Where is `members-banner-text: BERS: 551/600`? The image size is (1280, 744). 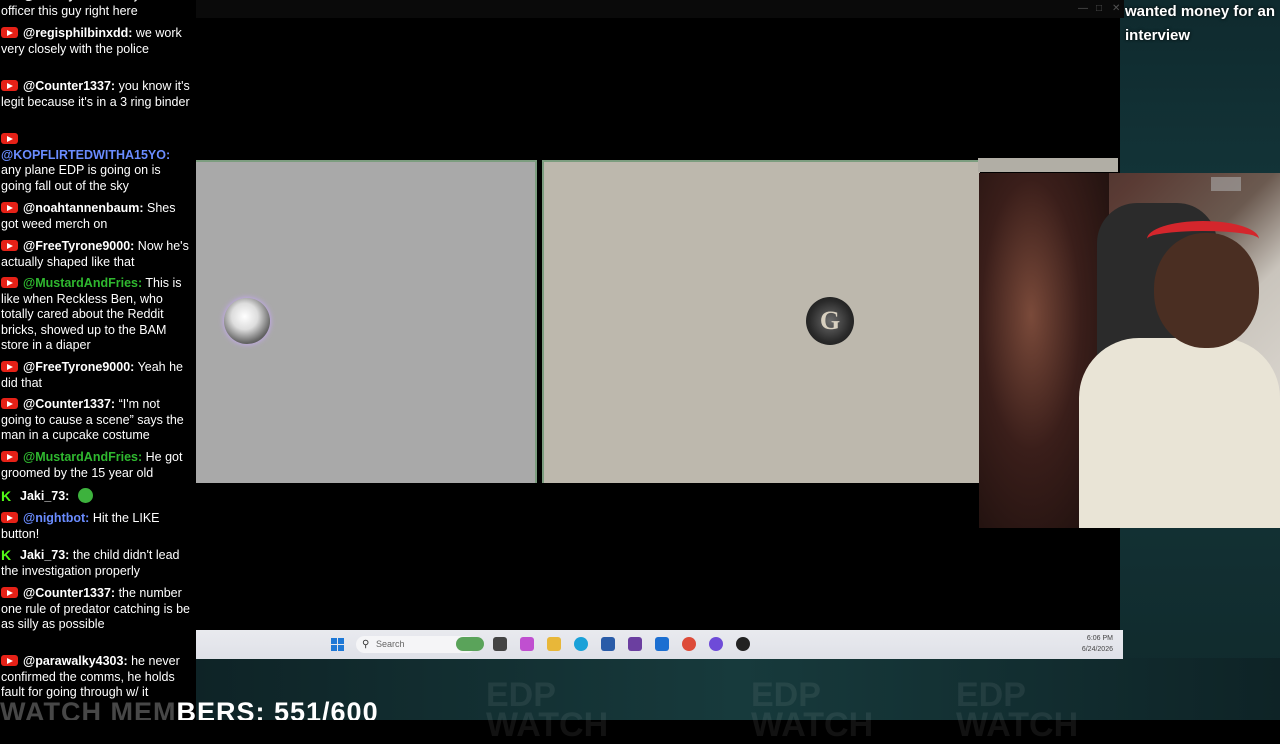
members-banner-text: BERS: 551/600 is located at coordinates (277, 708).